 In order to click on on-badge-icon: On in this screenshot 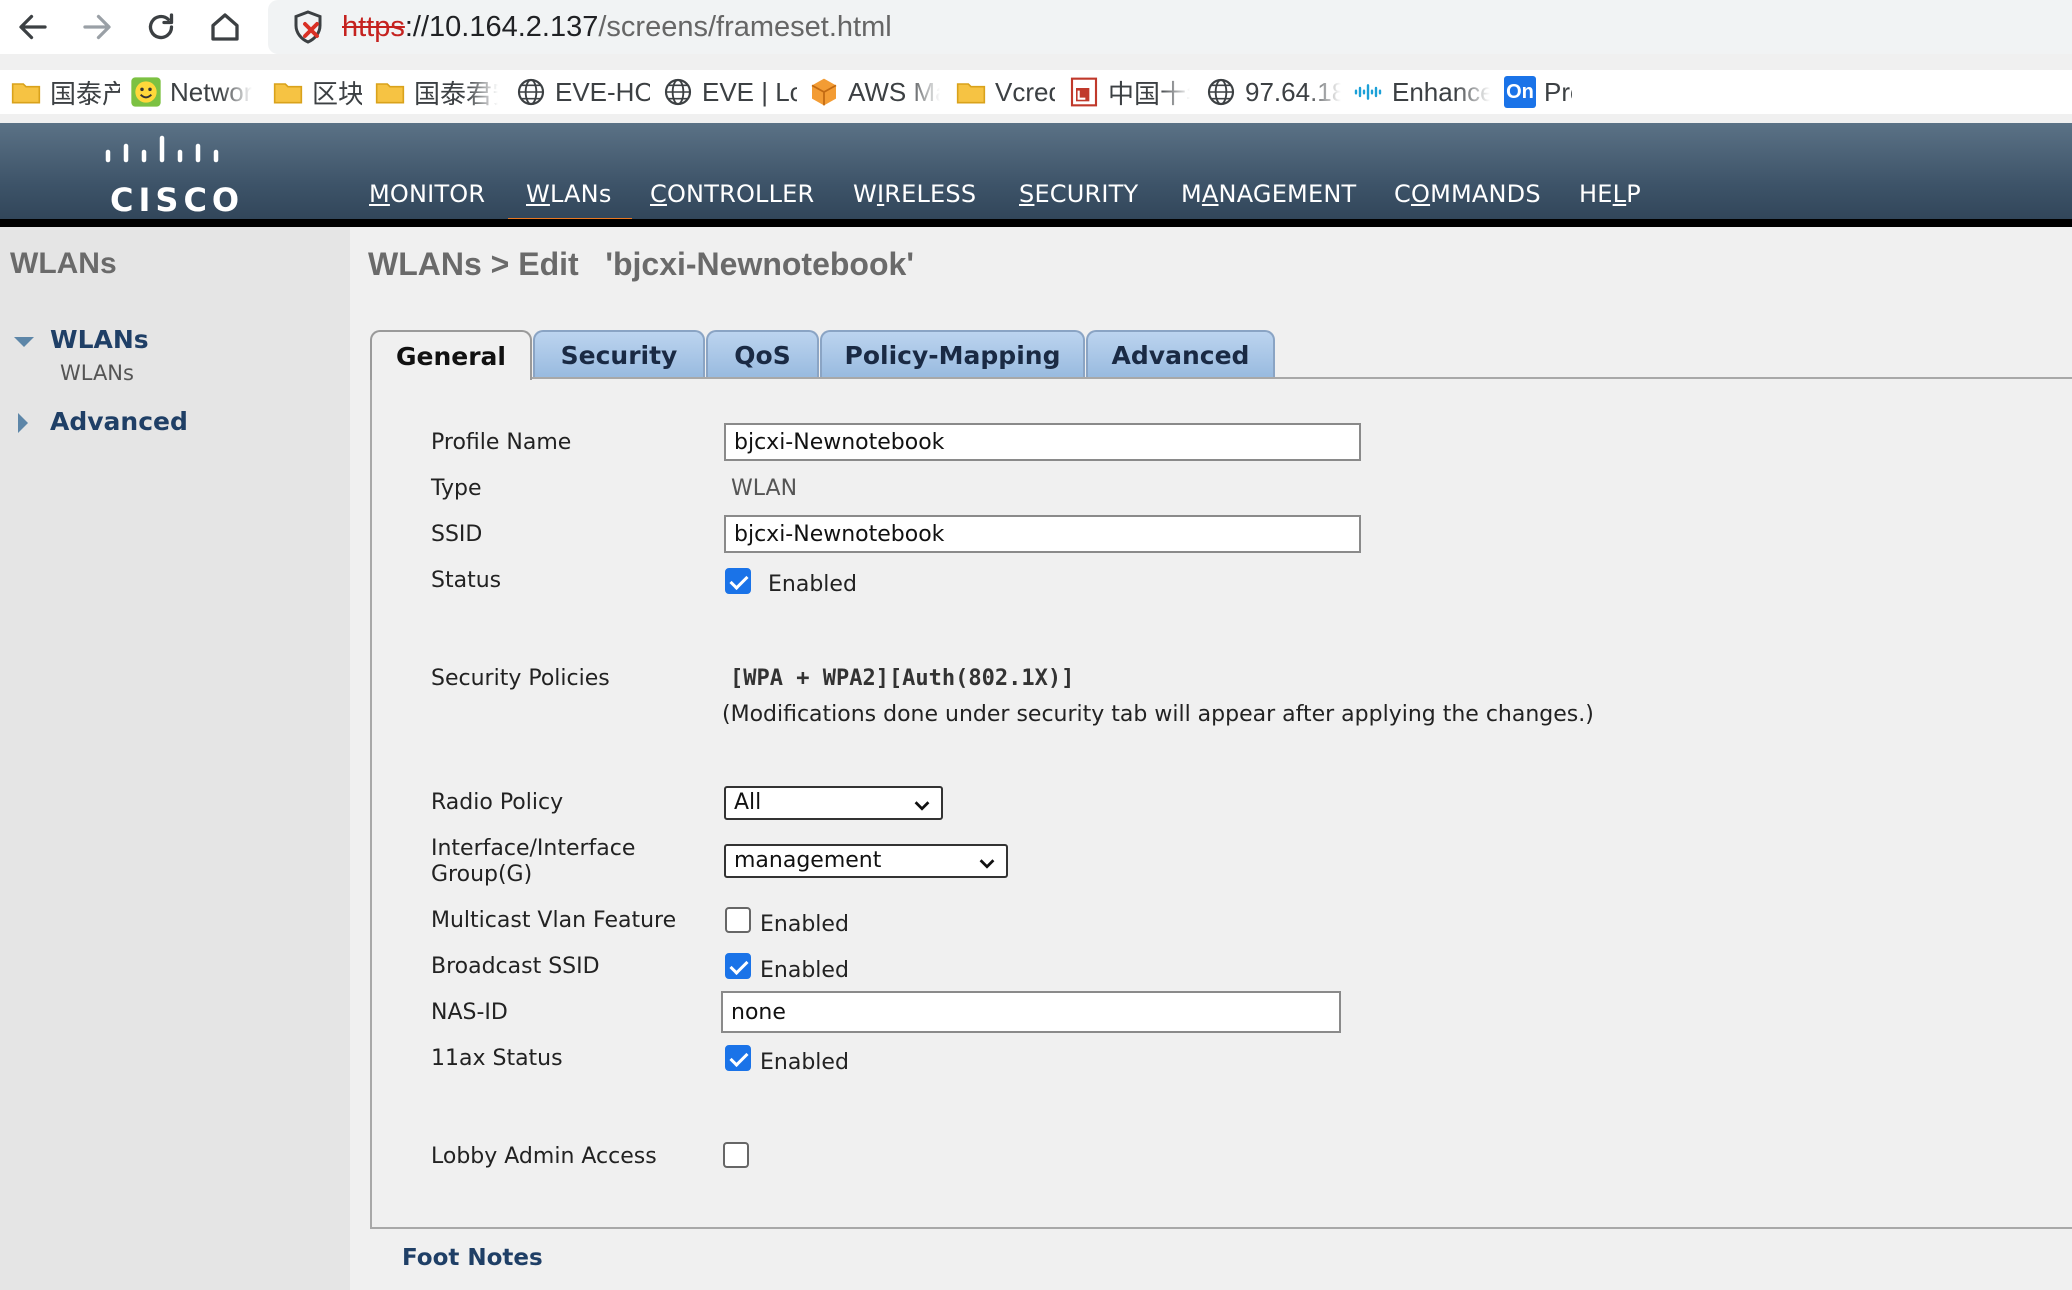, I will do `click(1520, 92)`.